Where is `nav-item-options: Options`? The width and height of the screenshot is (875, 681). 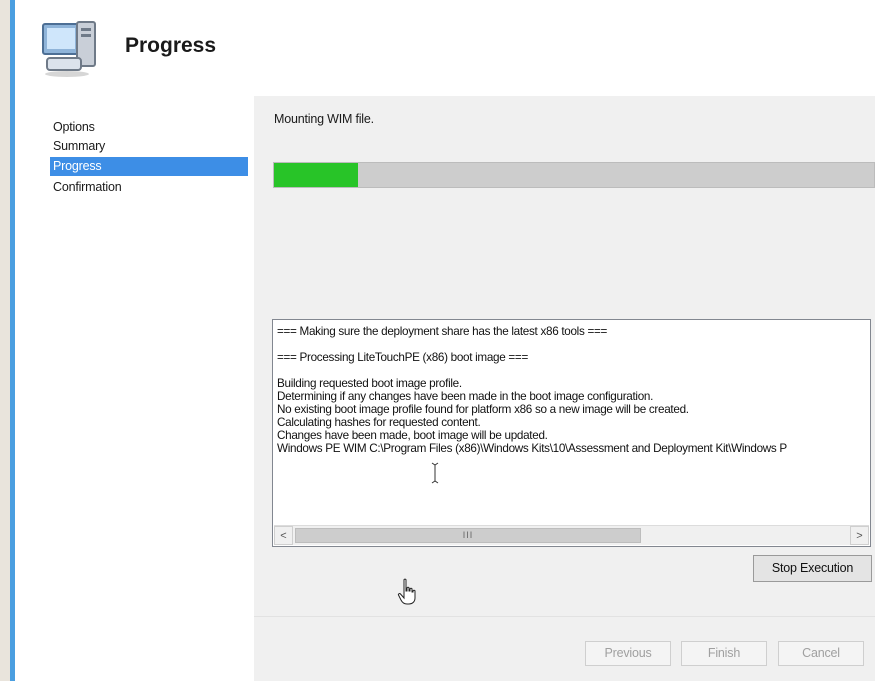
nav-item-options: Options is located at coordinates (149, 127).